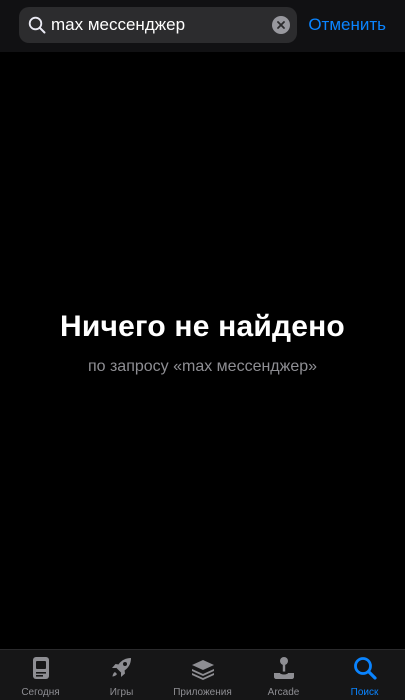 The width and height of the screenshot is (405, 700). I want to click on cancel-button: Отменить, so click(347, 25).